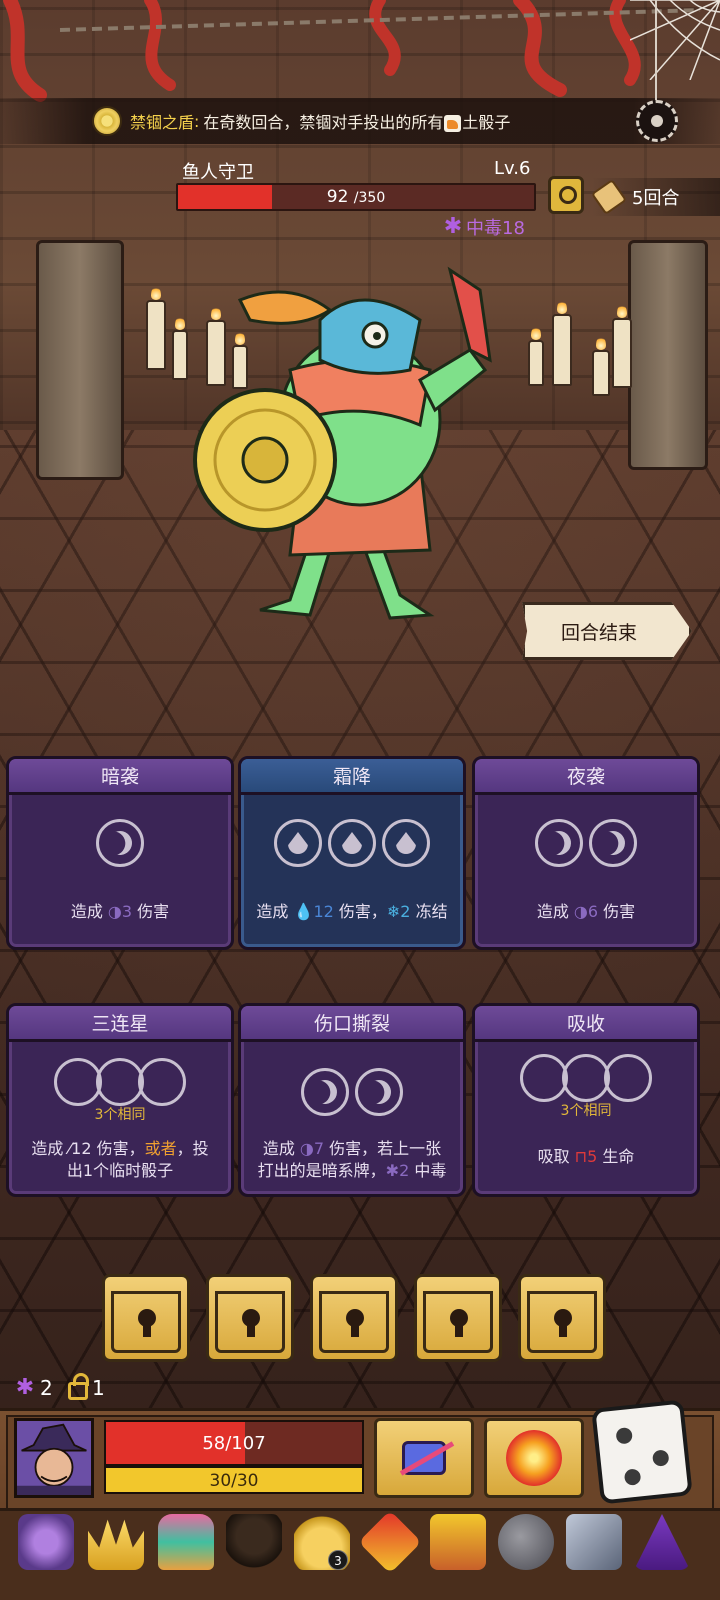 This screenshot has height=1600, width=720. I want to click on round-label: 5回合, so click(656, 198).